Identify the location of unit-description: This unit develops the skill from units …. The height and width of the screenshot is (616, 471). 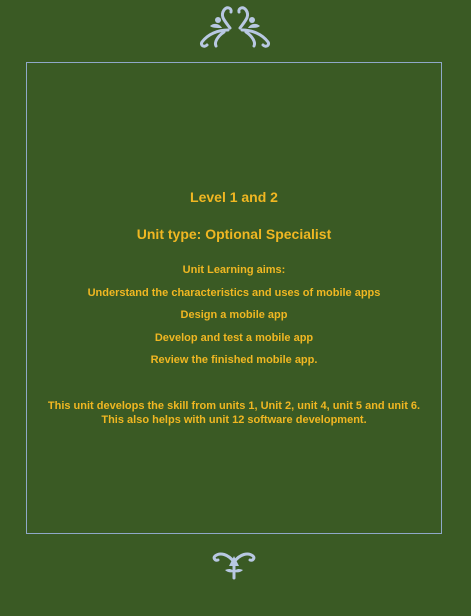
(234, 413).